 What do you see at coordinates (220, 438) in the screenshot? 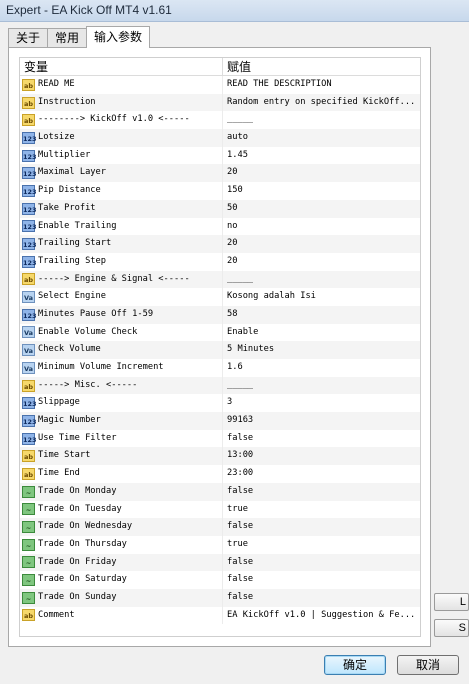
I see `table-row: 123 Use Time Filter false` at bounding box center [220, 438].